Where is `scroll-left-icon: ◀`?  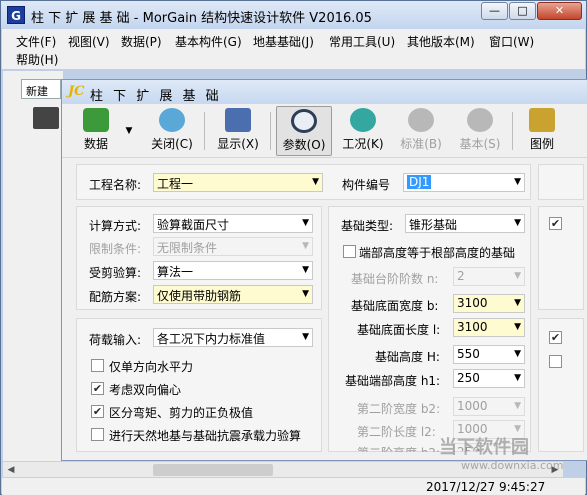
scroll-left-icon: ◀ is located at coordinates (11, 470).